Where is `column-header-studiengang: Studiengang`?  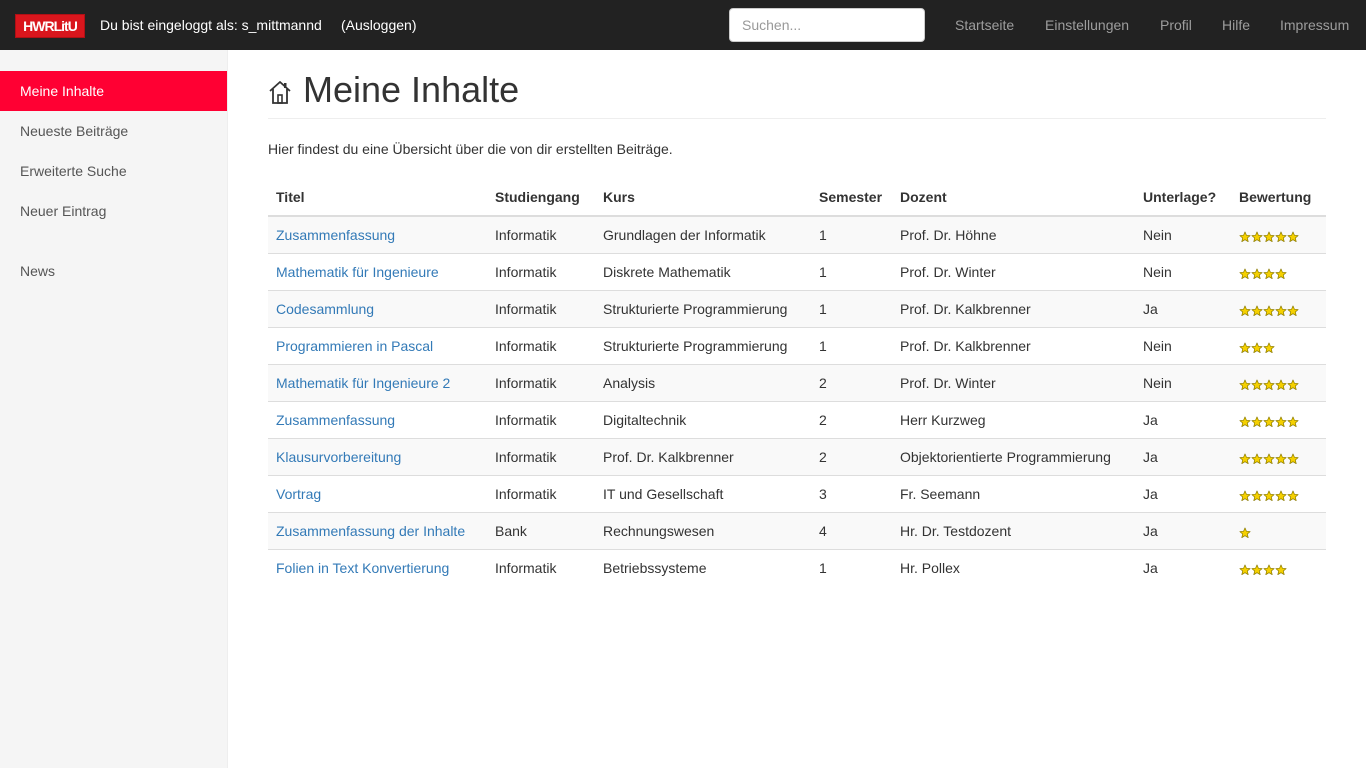 column-header-studiengang: Studiengang is located at coordinates (541, 197).